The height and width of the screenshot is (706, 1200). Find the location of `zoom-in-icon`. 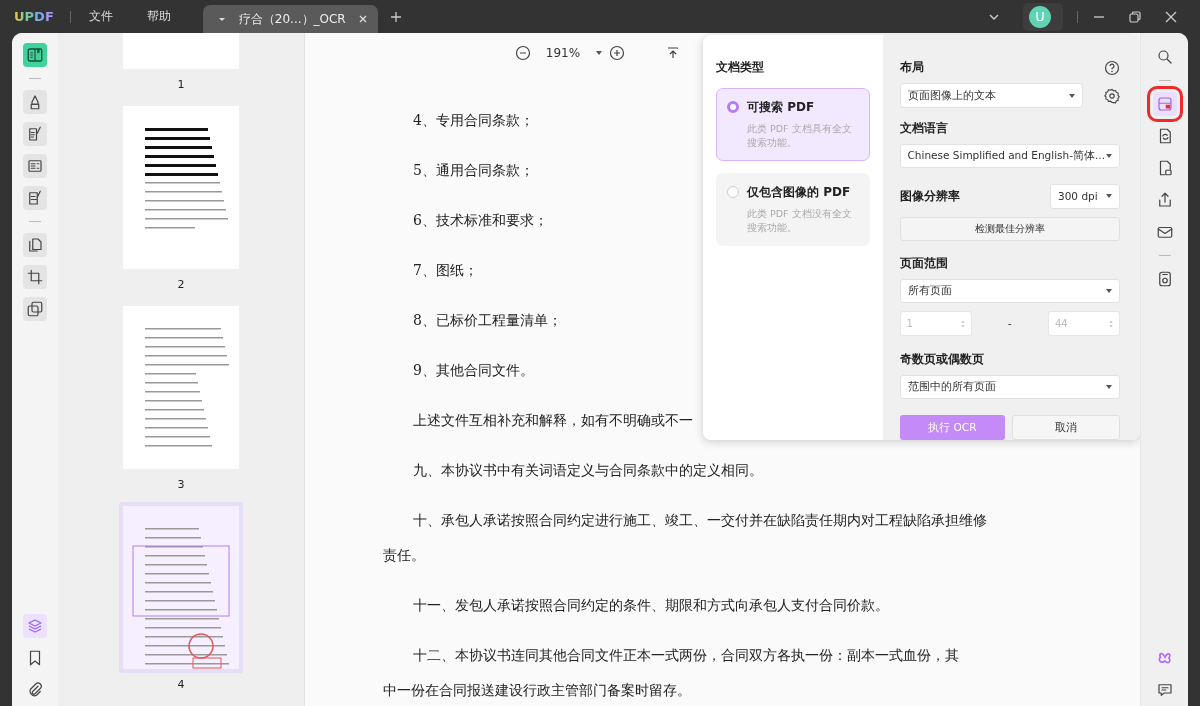

zoom-in-icon is located at coordinates (617, 53).